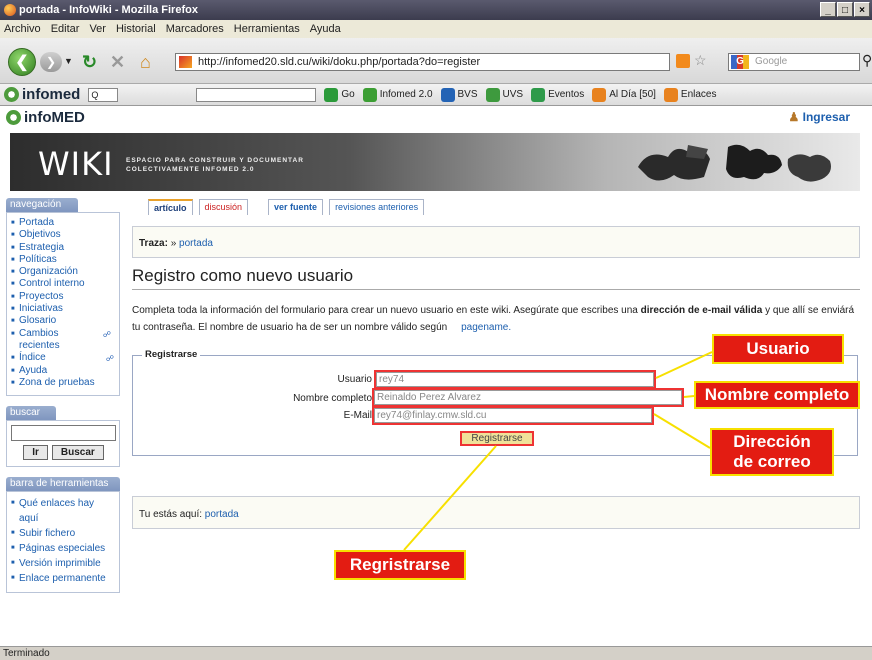 The image size is (872, 660). Describe the element at coordinates (22, 62) in the screenshot. I see `back-button: ❮` at that location.